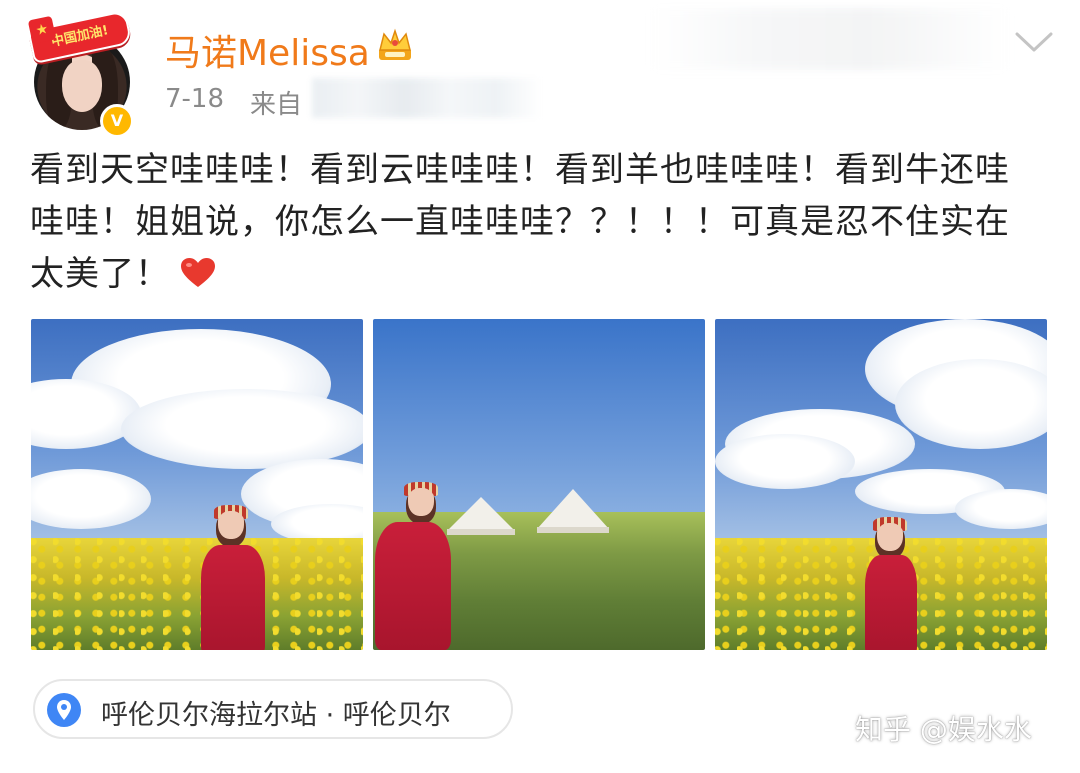  I want to click on location-pin-icon, so click(64, 710).